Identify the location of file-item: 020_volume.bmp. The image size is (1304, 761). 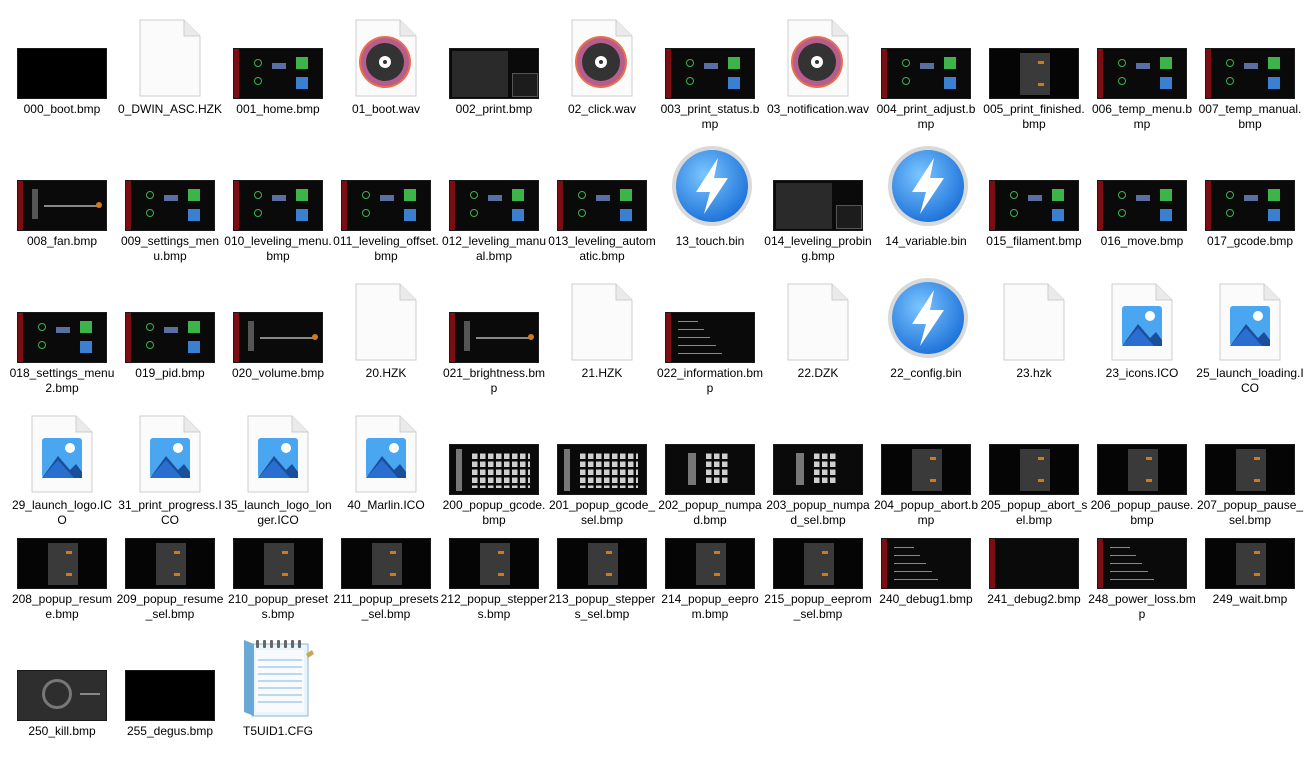
(278, 326).